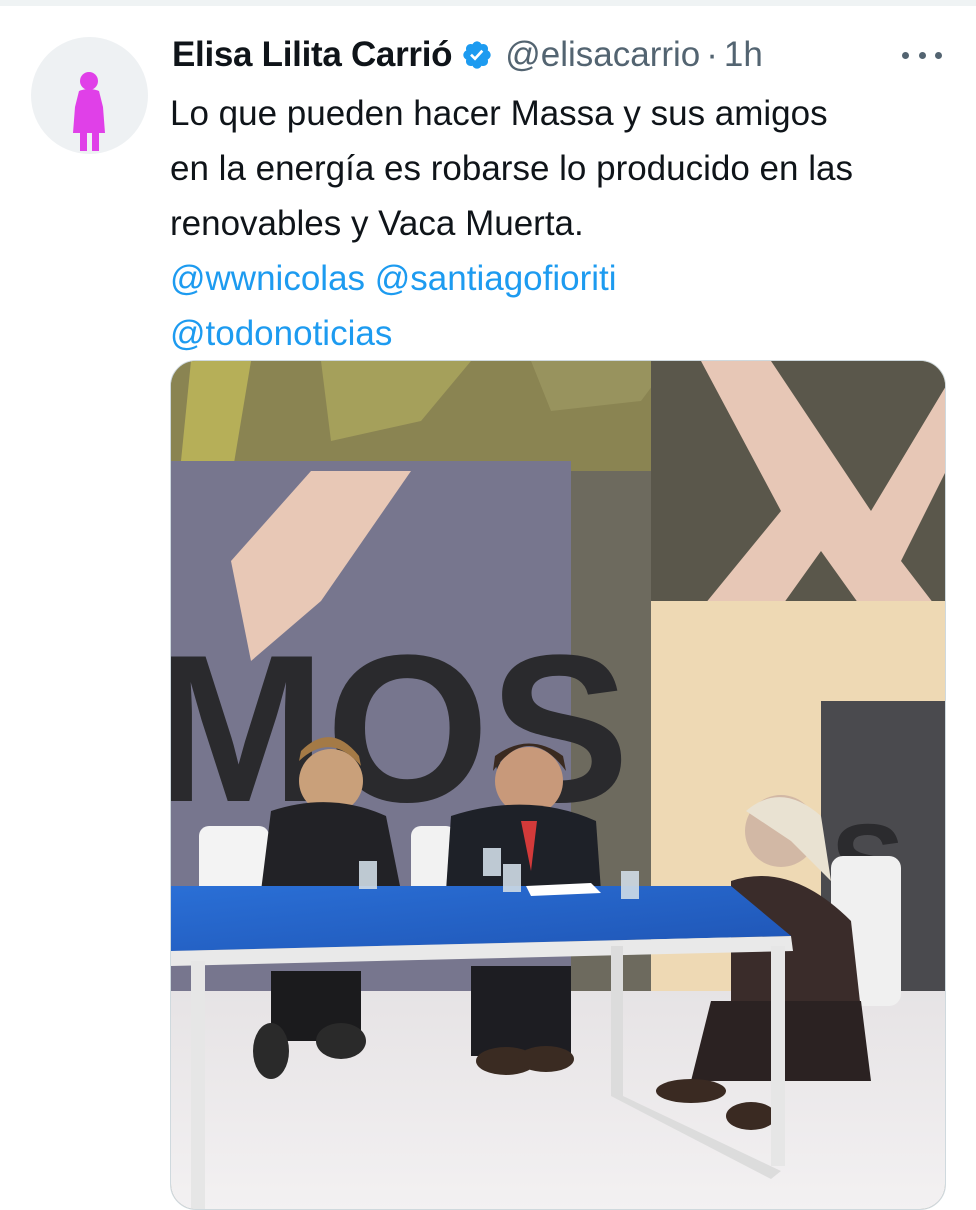 This screenshot has height=1210, width=976. Describe the element at coordinates (488, 3) in the screenshot. I see `top-divider` at that location.